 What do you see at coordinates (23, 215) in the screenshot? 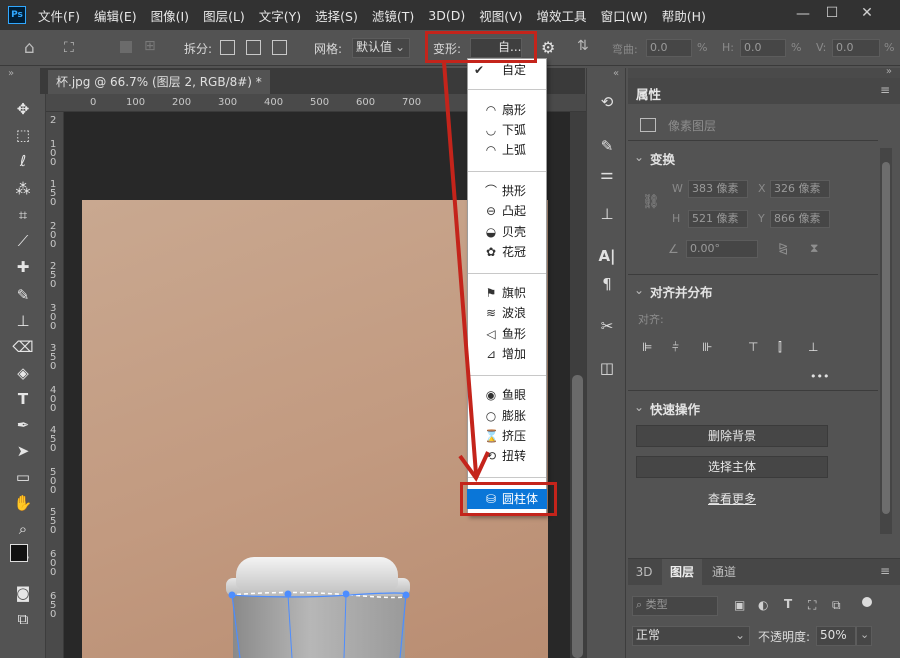
I see `crop-tool-icon: ⌗` at bounding box center [23, 215].